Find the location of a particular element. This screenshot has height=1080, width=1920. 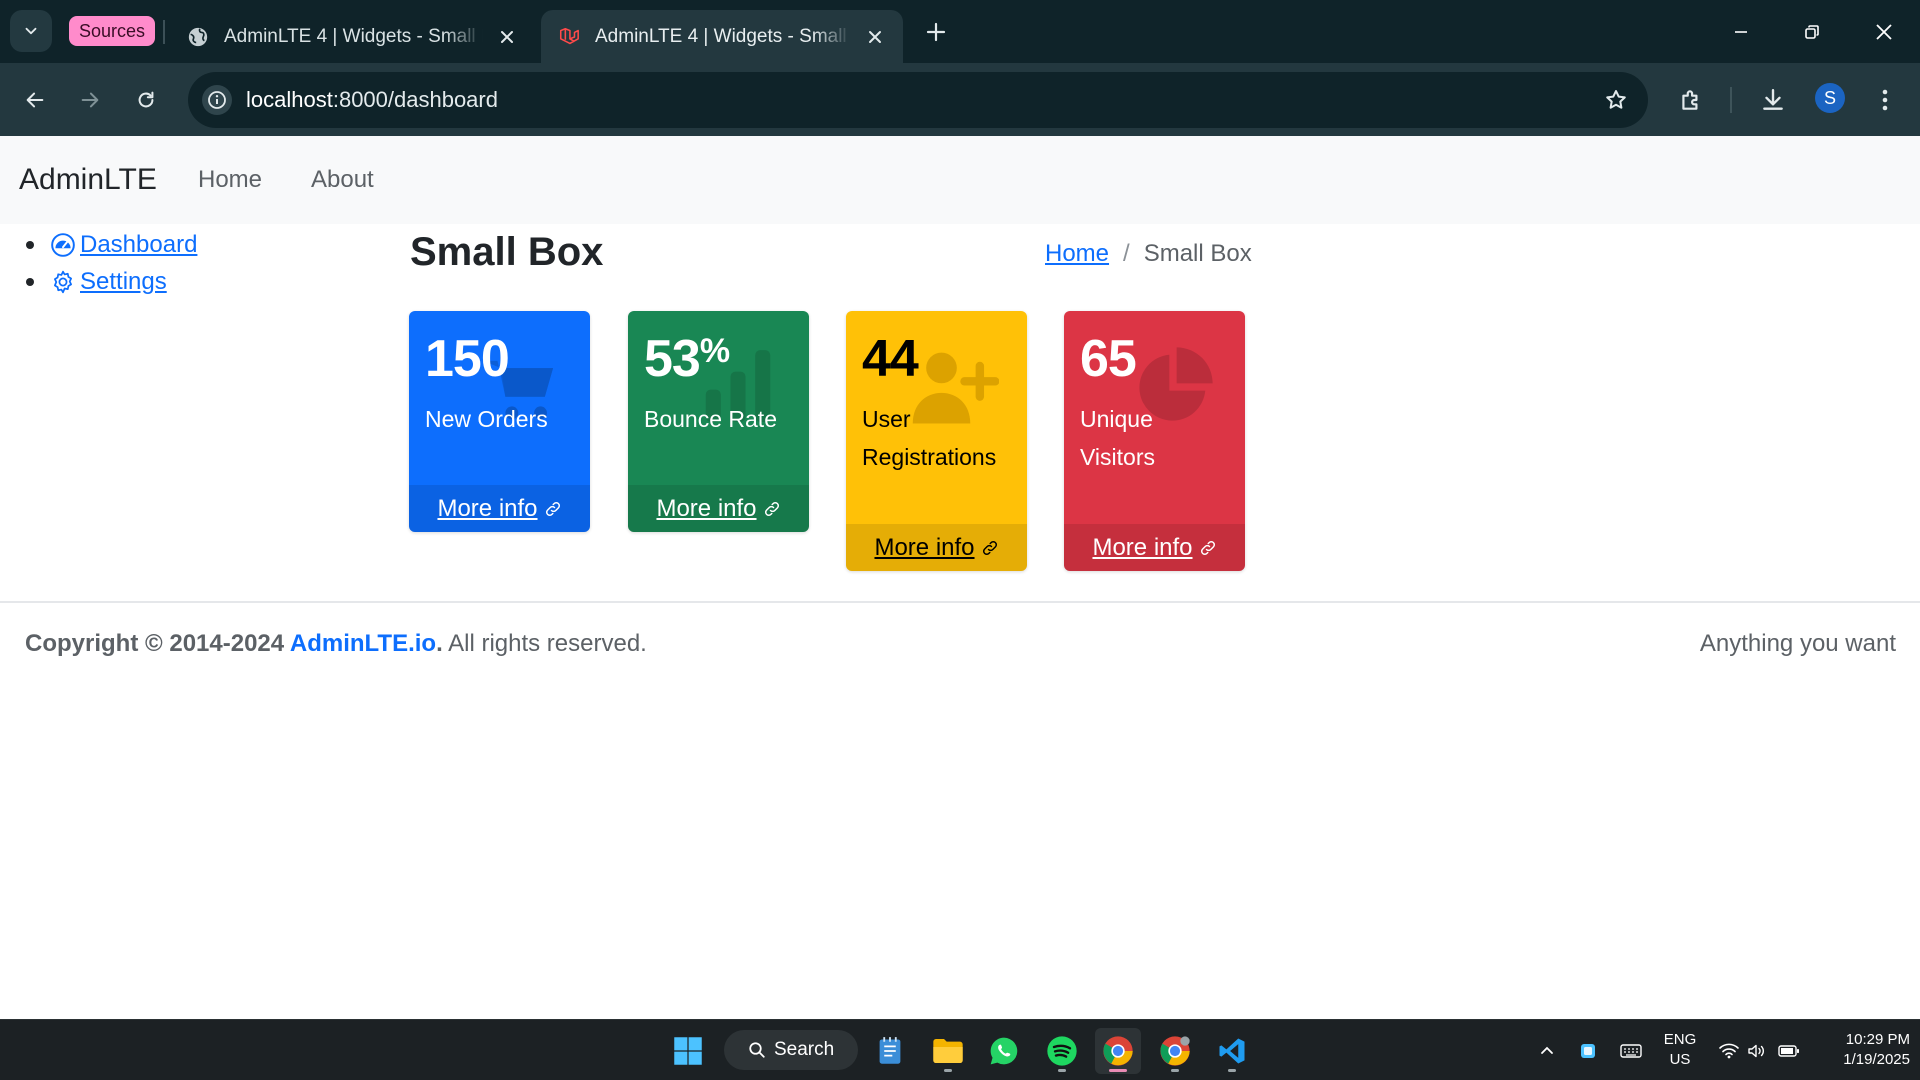

tab-search-button is located at coordinates (31, 31).